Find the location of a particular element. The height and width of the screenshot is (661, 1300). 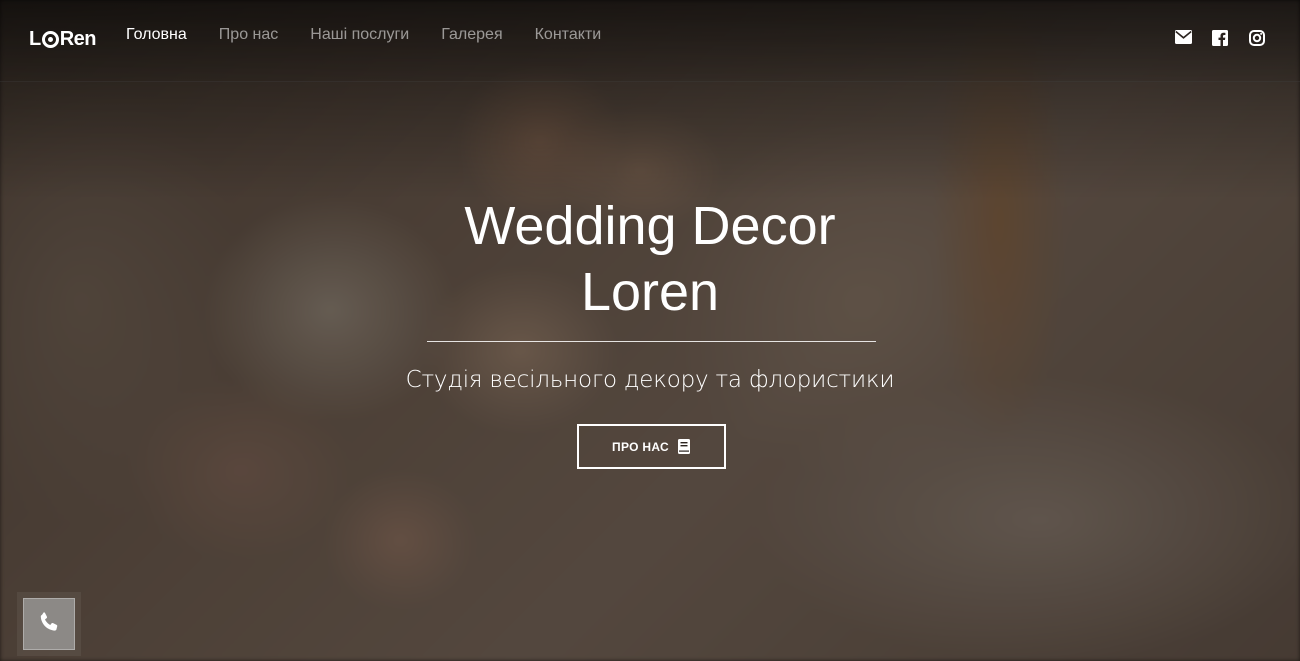

call-button is located at coordinates (49, 624).